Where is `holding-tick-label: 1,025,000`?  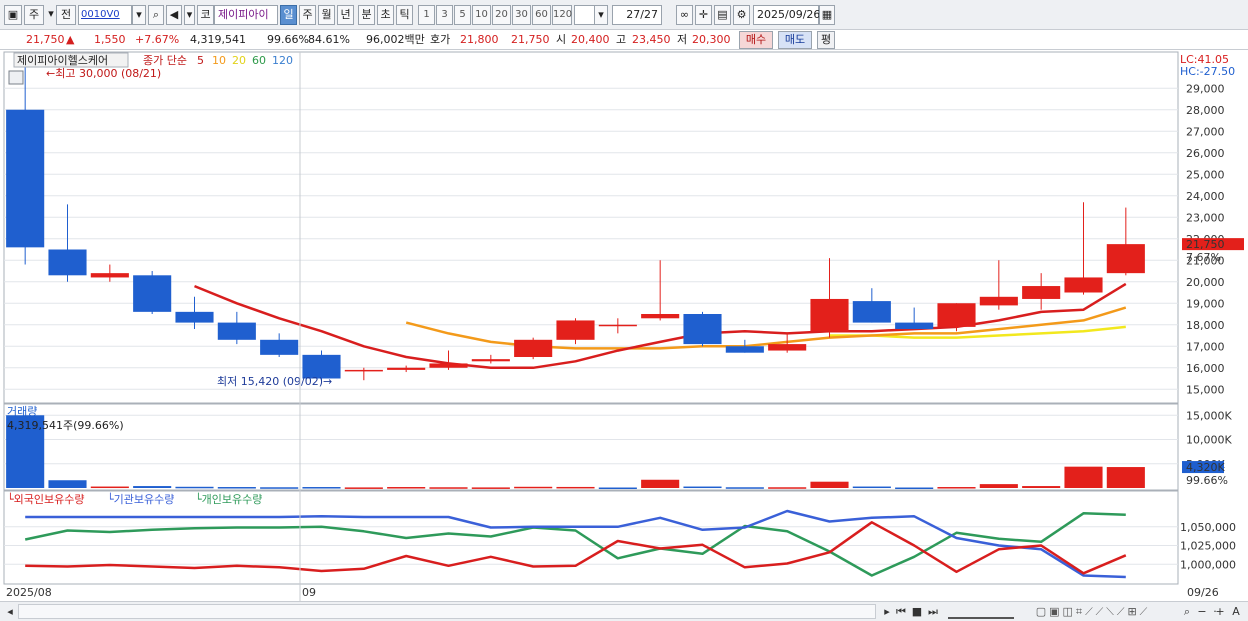 holding-tick-label: 1,025,000 is located at coordinates (1208, 546).